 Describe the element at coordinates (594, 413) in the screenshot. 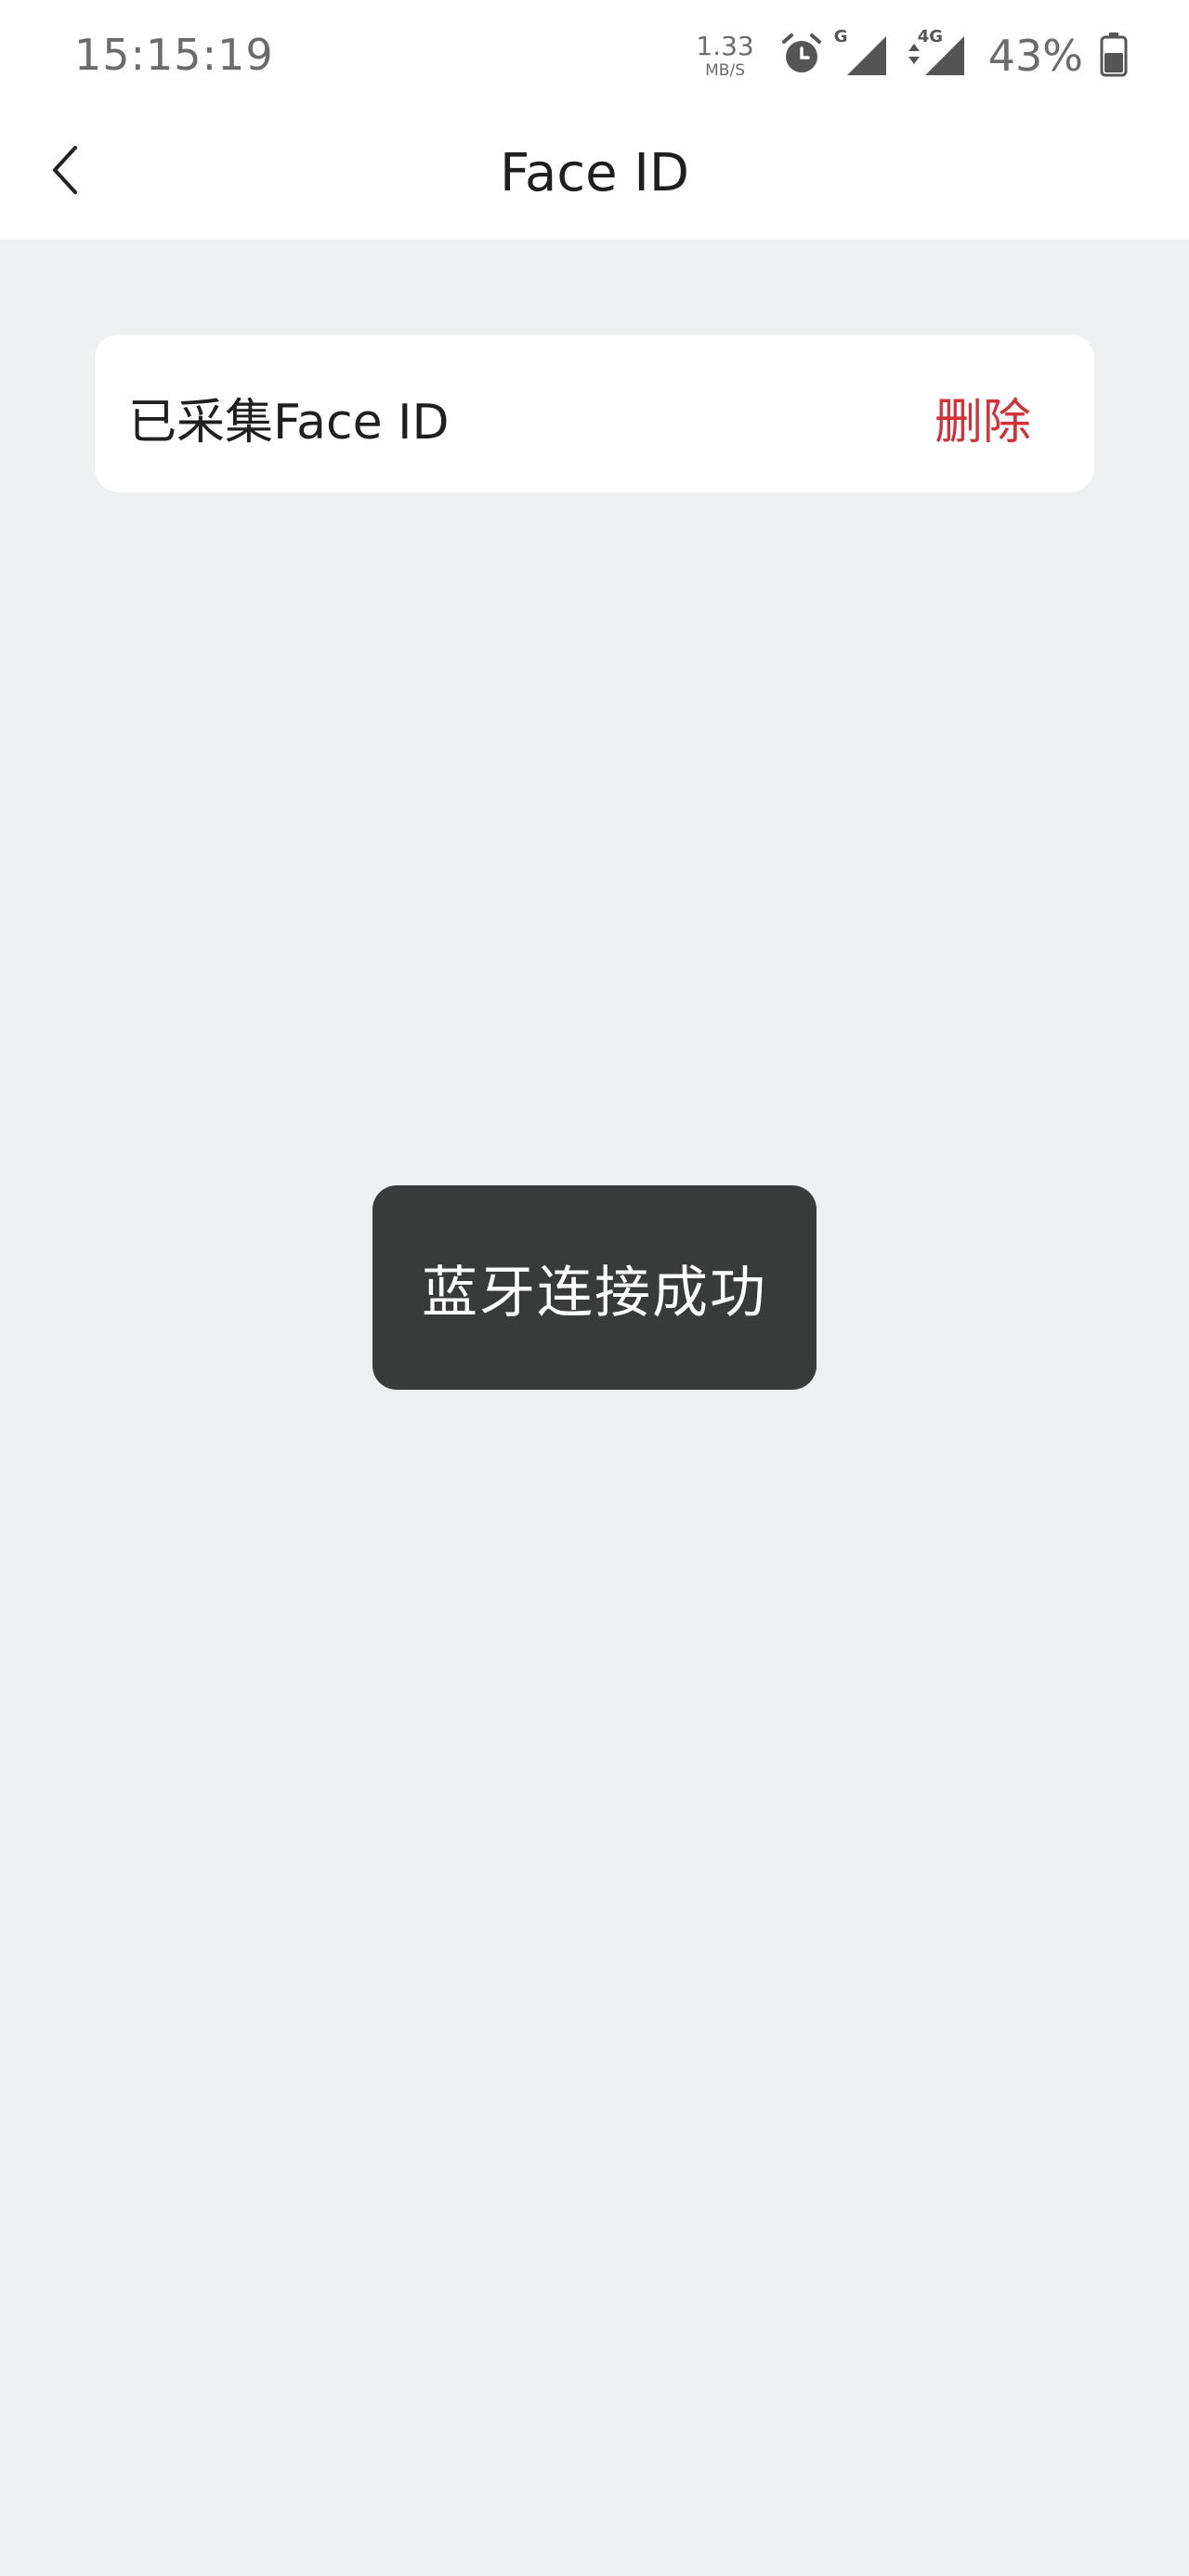

I see `face-id-card: 已采集Face ID 删除` at that location.